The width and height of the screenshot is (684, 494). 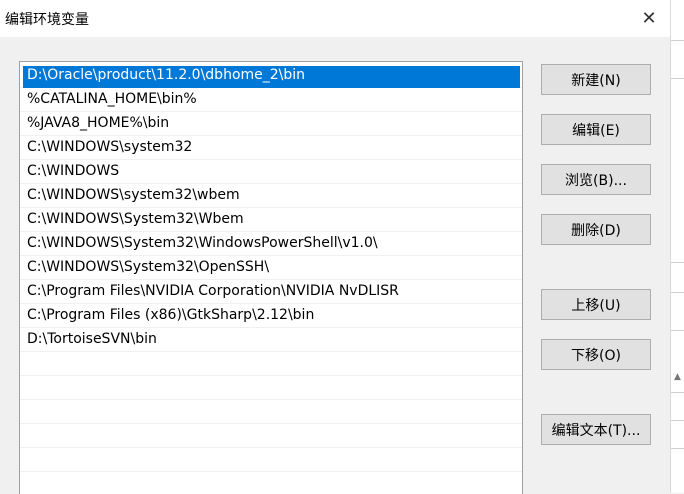 What do you see at coordinates (335, 18) in the screenshot?
I see `title-bar: 编辑环境变量 ✕` at bounding box center [335, 18].